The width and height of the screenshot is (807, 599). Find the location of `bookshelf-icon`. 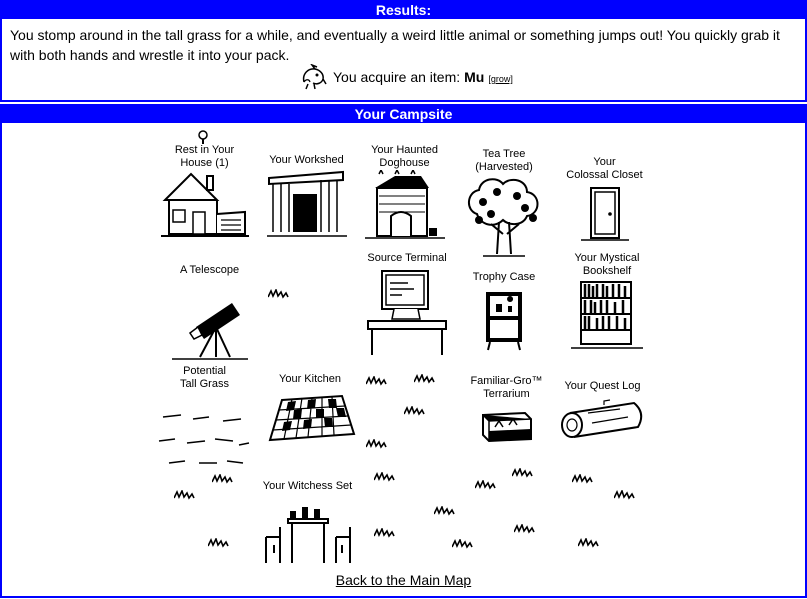

bookshelf-icon is located at coordinates (607, 315).